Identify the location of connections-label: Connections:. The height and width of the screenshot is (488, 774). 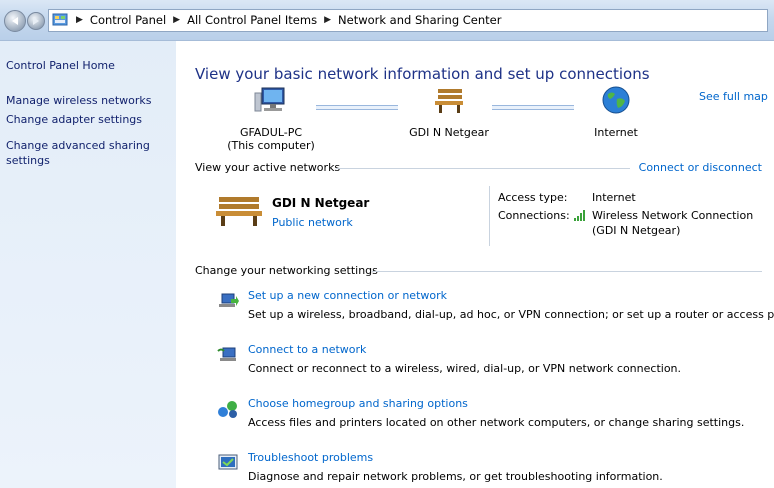
(534, 215).